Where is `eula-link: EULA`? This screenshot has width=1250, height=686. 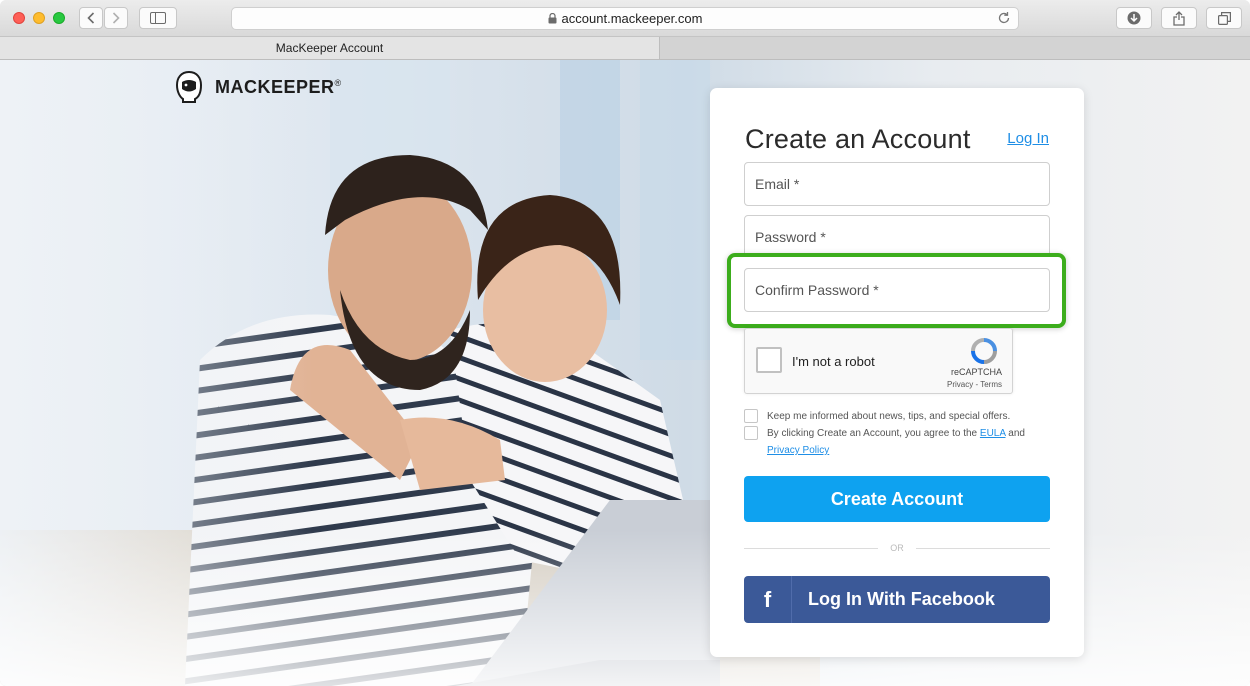 eula-link: EULA is located at coordinates (993, 433).